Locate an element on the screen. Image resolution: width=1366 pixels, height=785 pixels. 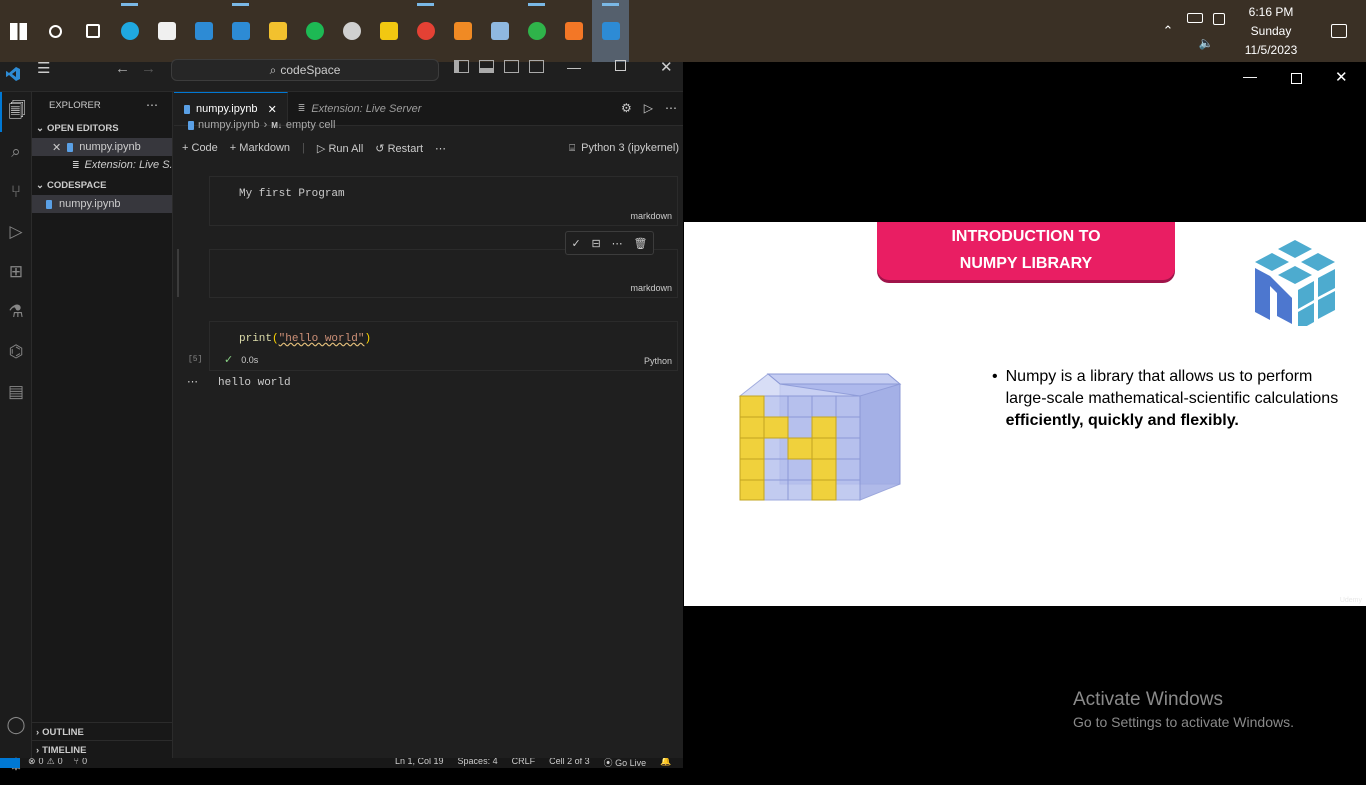
ring-app-icon is located at coordinates (536, 31).